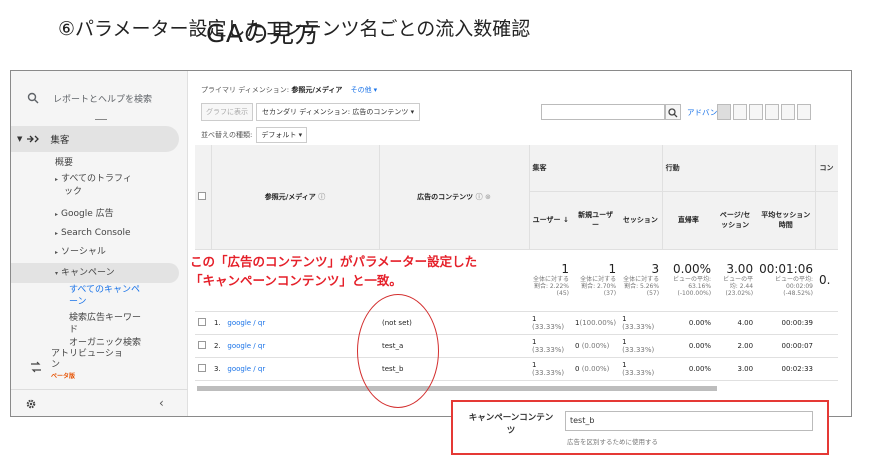 The width and height of the screenshot is (871, 460). What do you see at coordinates (217, 345) in the screenshot?
I see `row-index: 2.` at bounding box center [217, 345].